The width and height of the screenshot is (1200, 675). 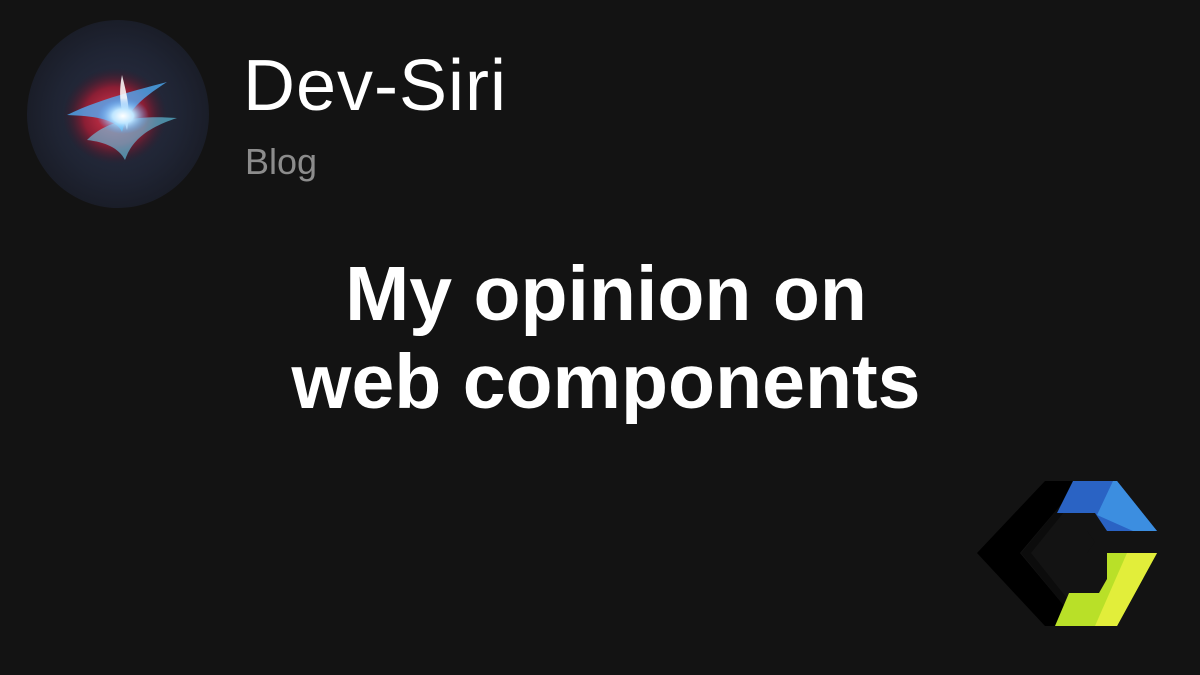 I want to click on siri-orb-icon, so click(x=118, y=114).